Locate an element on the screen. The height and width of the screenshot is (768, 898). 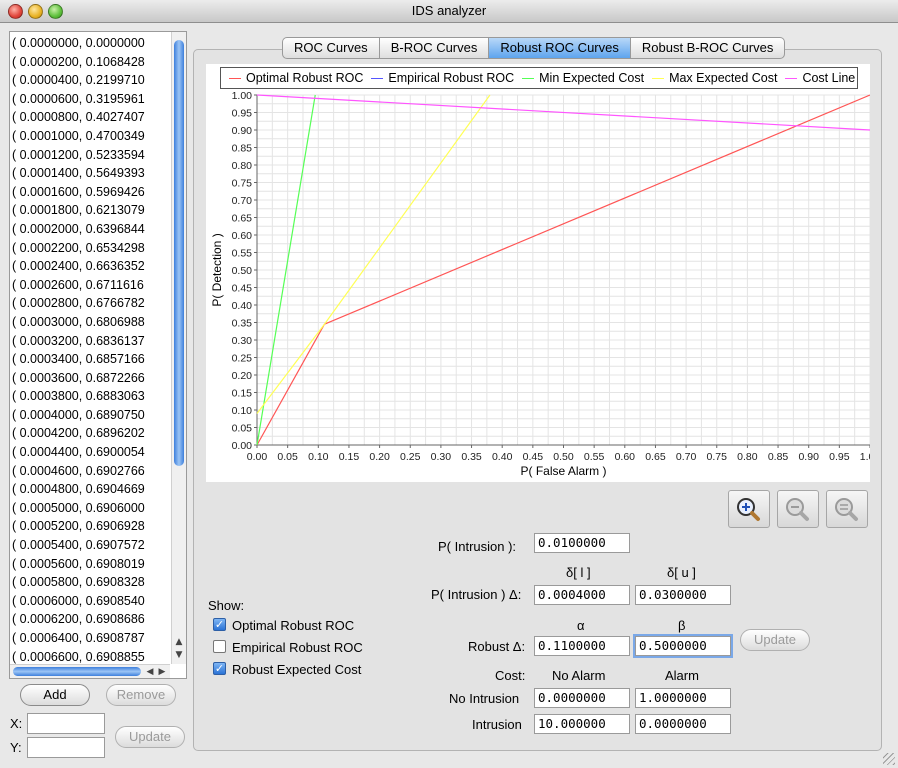
zoom-in-icon is located at coordinates (748, 509).